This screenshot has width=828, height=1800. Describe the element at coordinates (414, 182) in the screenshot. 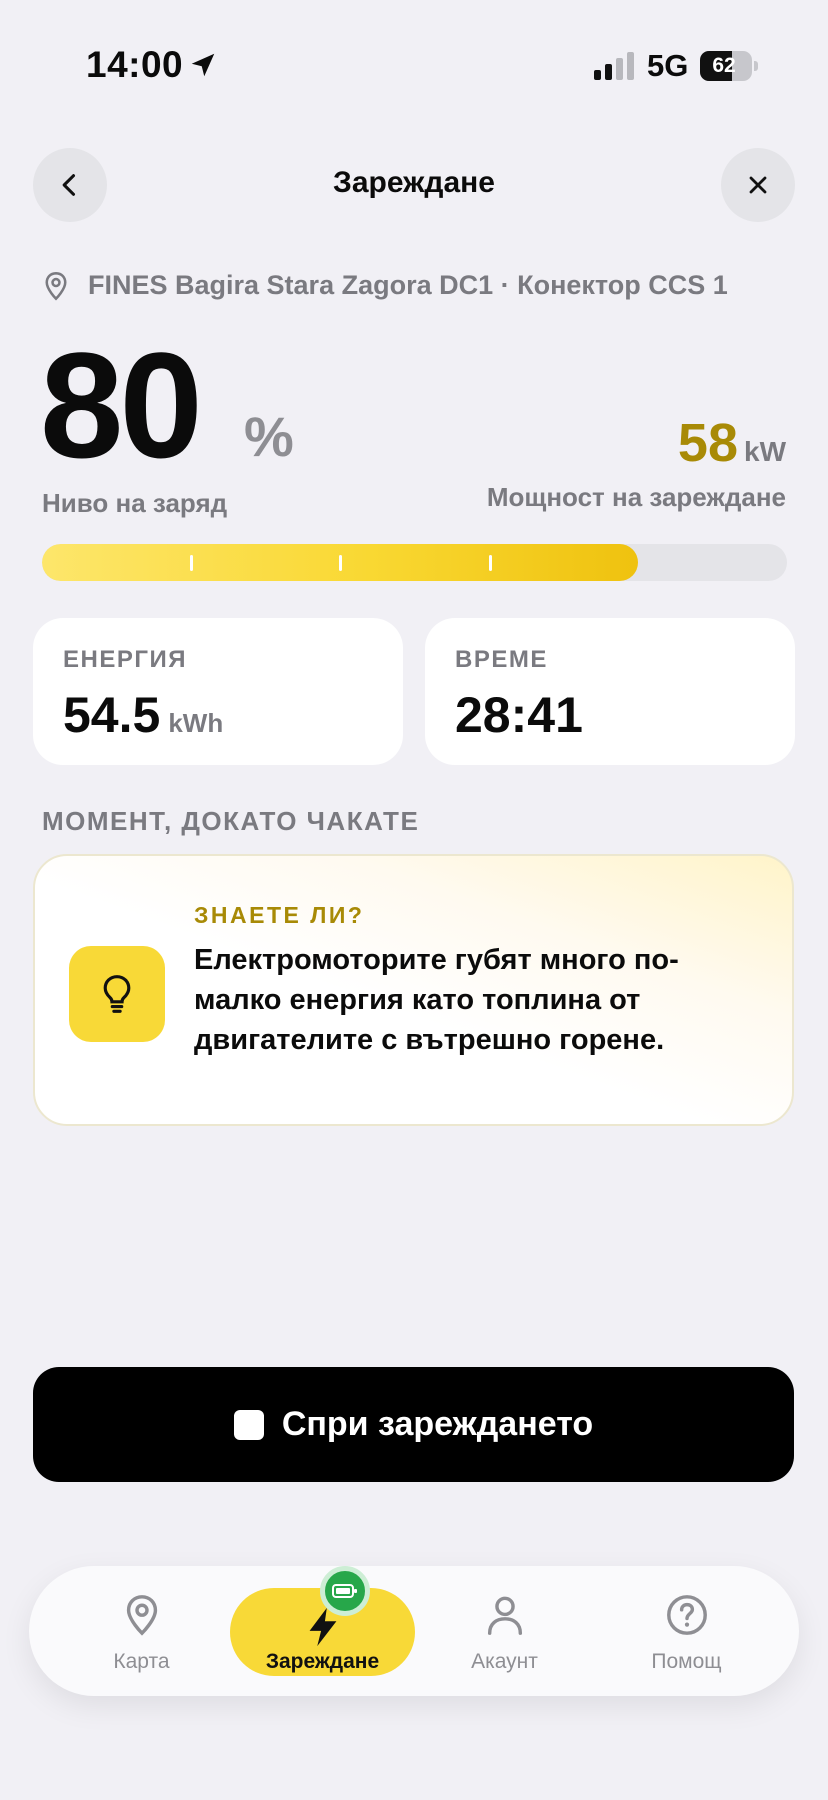

I see `page-title: Зареждане` at that location.